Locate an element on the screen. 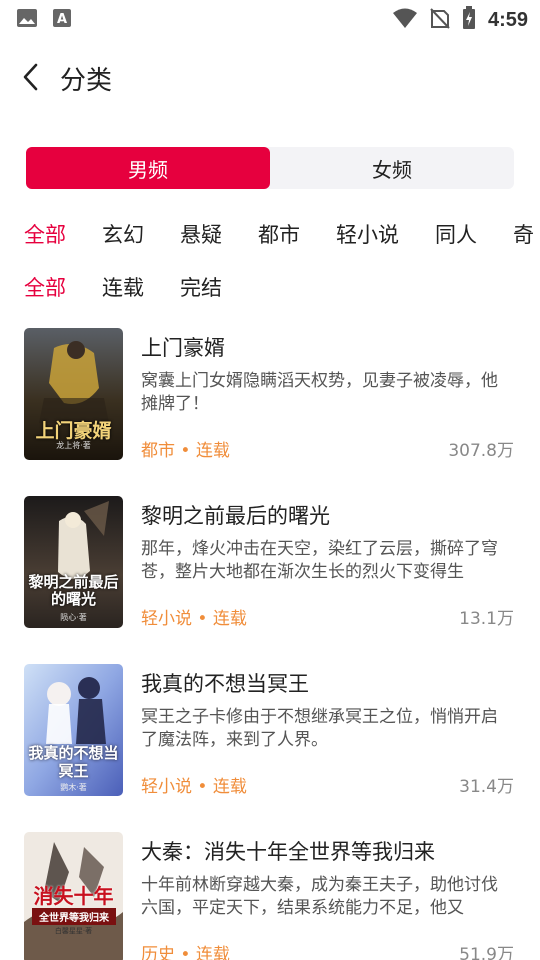 This screenshot has width=540, height=960. book-genre-status: 都市 • 连载 is located at coordinates (185, 451).